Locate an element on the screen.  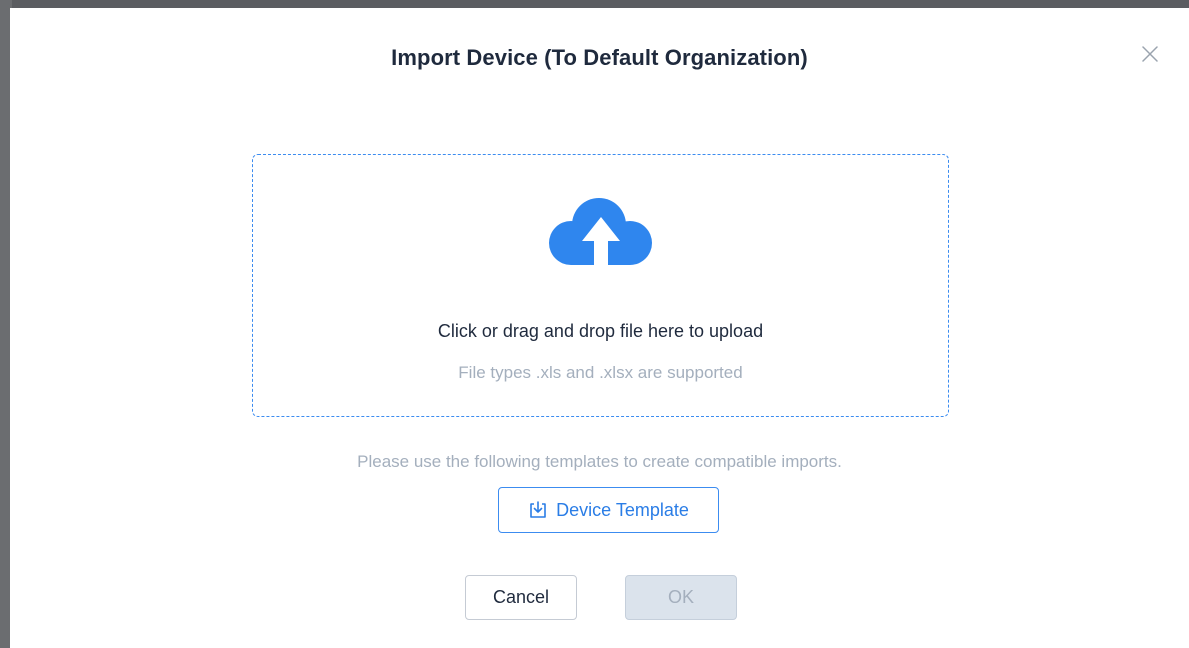
ok-button: OK is located at coordinates (681, 597).